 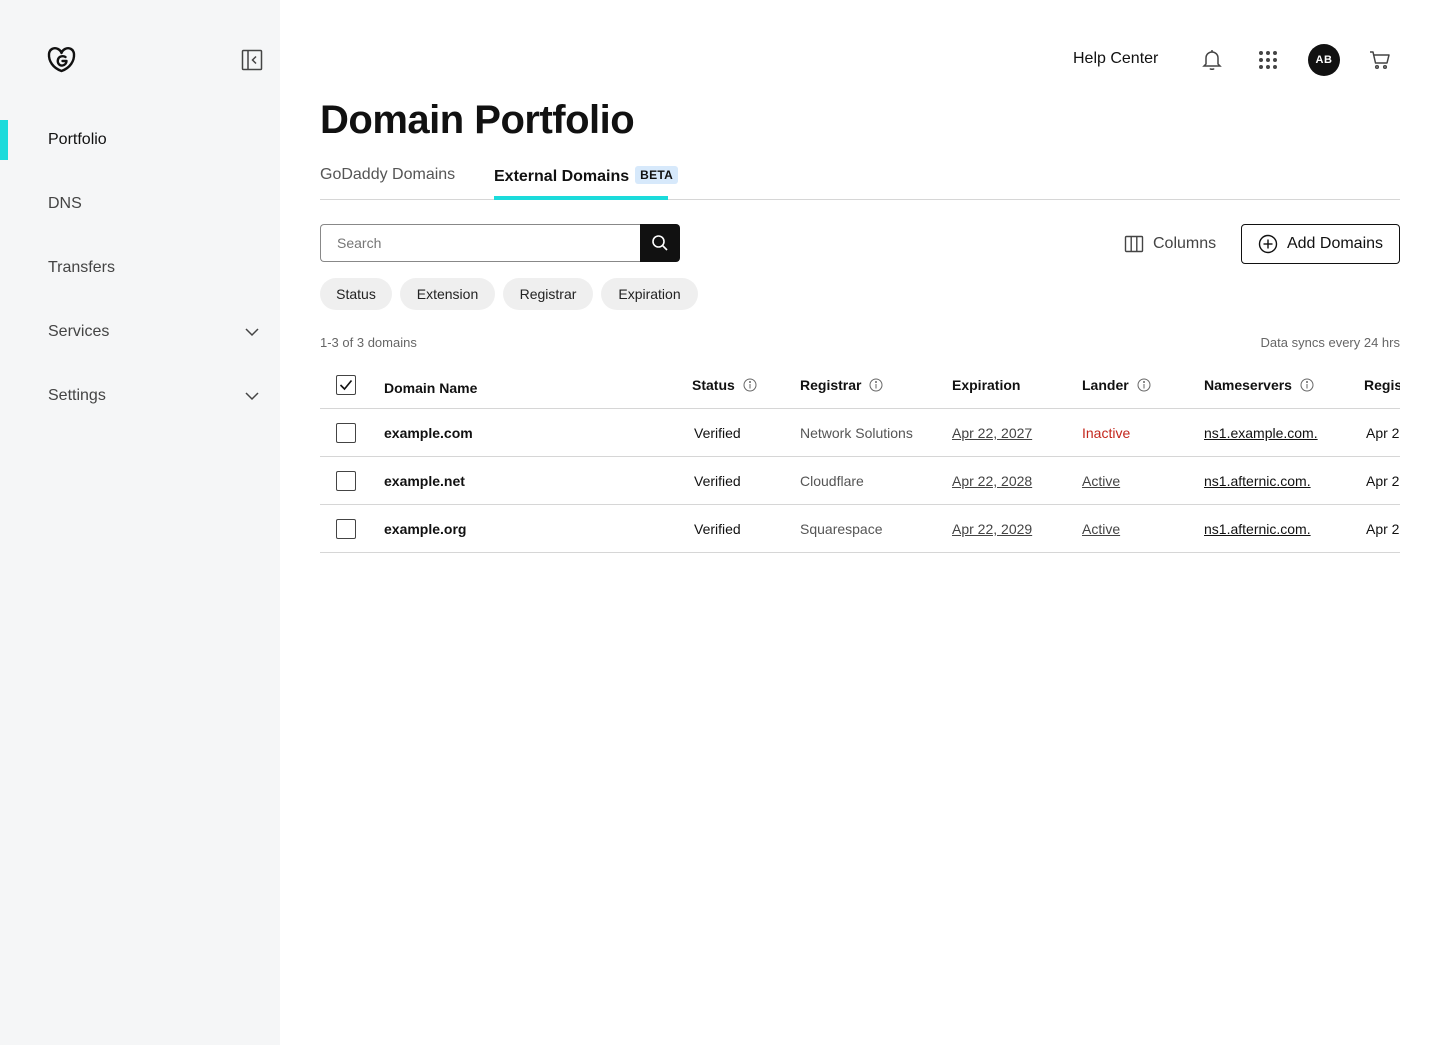 I want to click on active-tab-indicator, so click(x=581, y=198).